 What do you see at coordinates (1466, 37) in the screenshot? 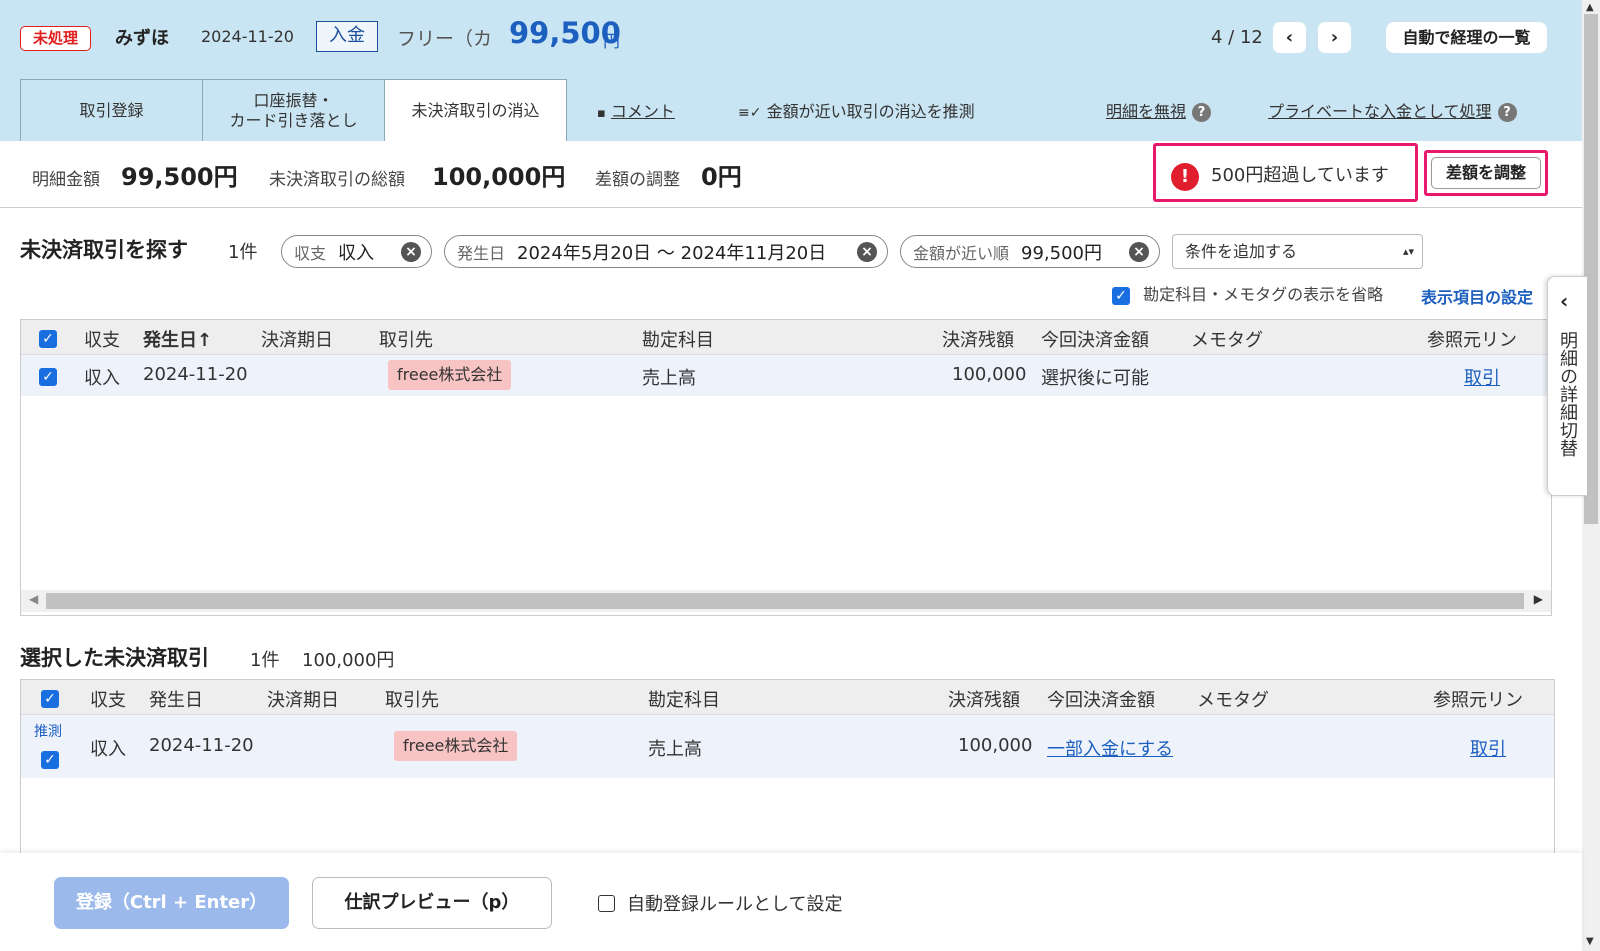
I see `auto-list-button: 自動で経理の一覧` at bounding box center [1466, 37].